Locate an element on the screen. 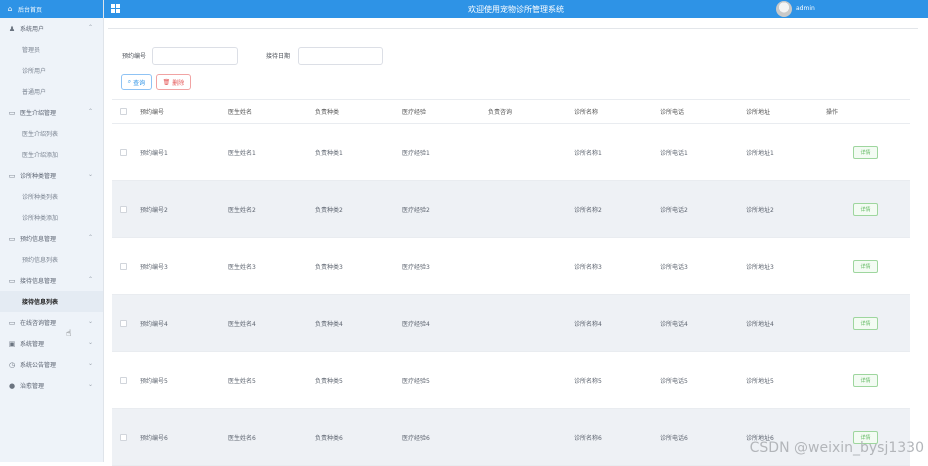 The height and width of the screenshot is (466, 928). table-cell: 医疗经验1 is located at coordinates (416, 152).